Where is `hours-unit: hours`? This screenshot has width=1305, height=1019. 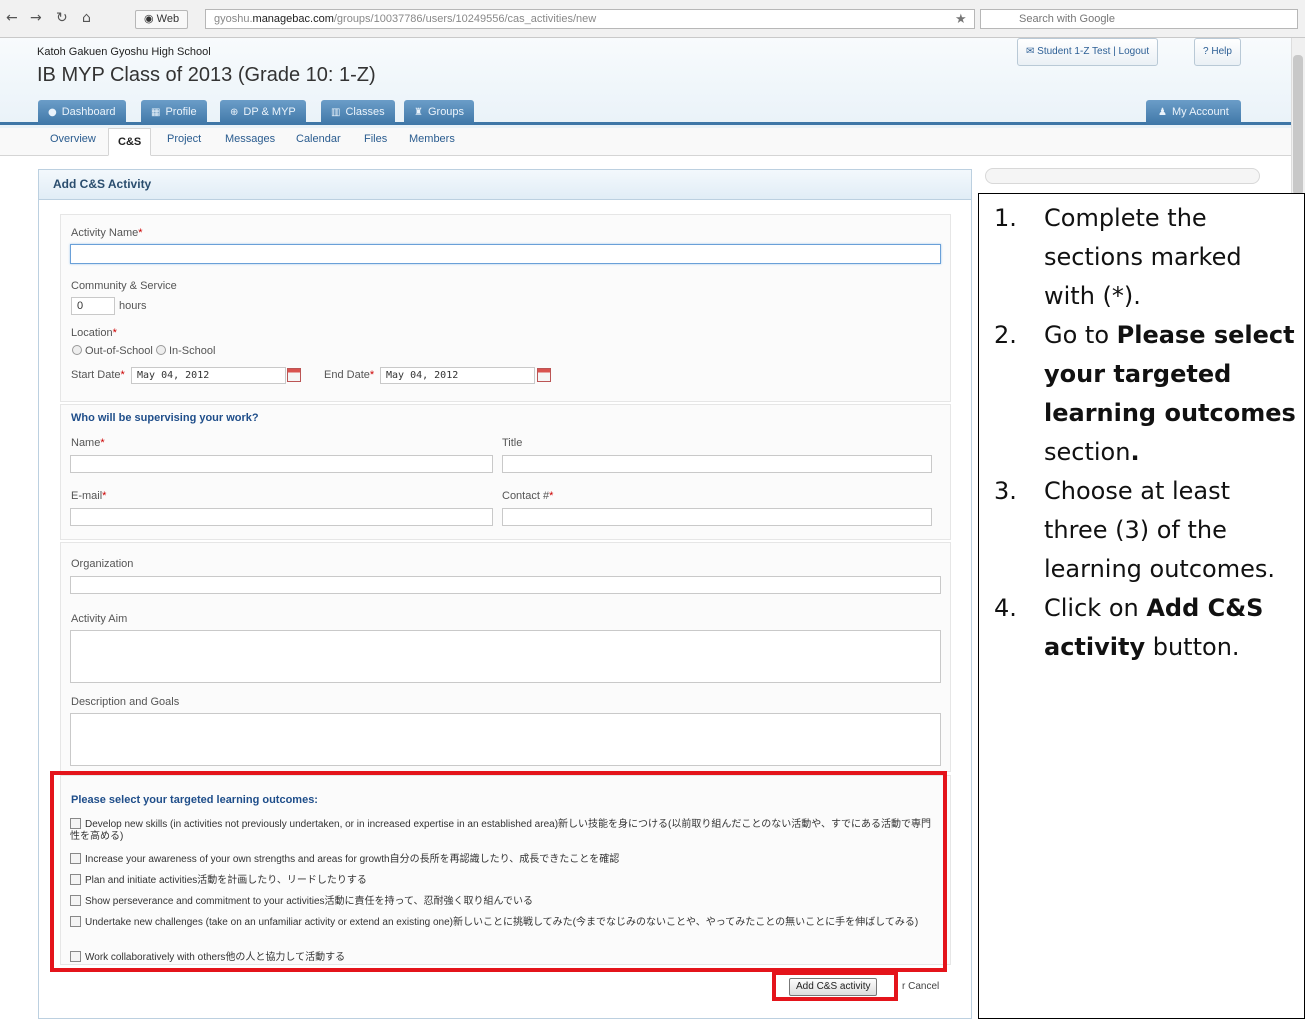
hours-unit: hours is located at coordinates (133, 306).